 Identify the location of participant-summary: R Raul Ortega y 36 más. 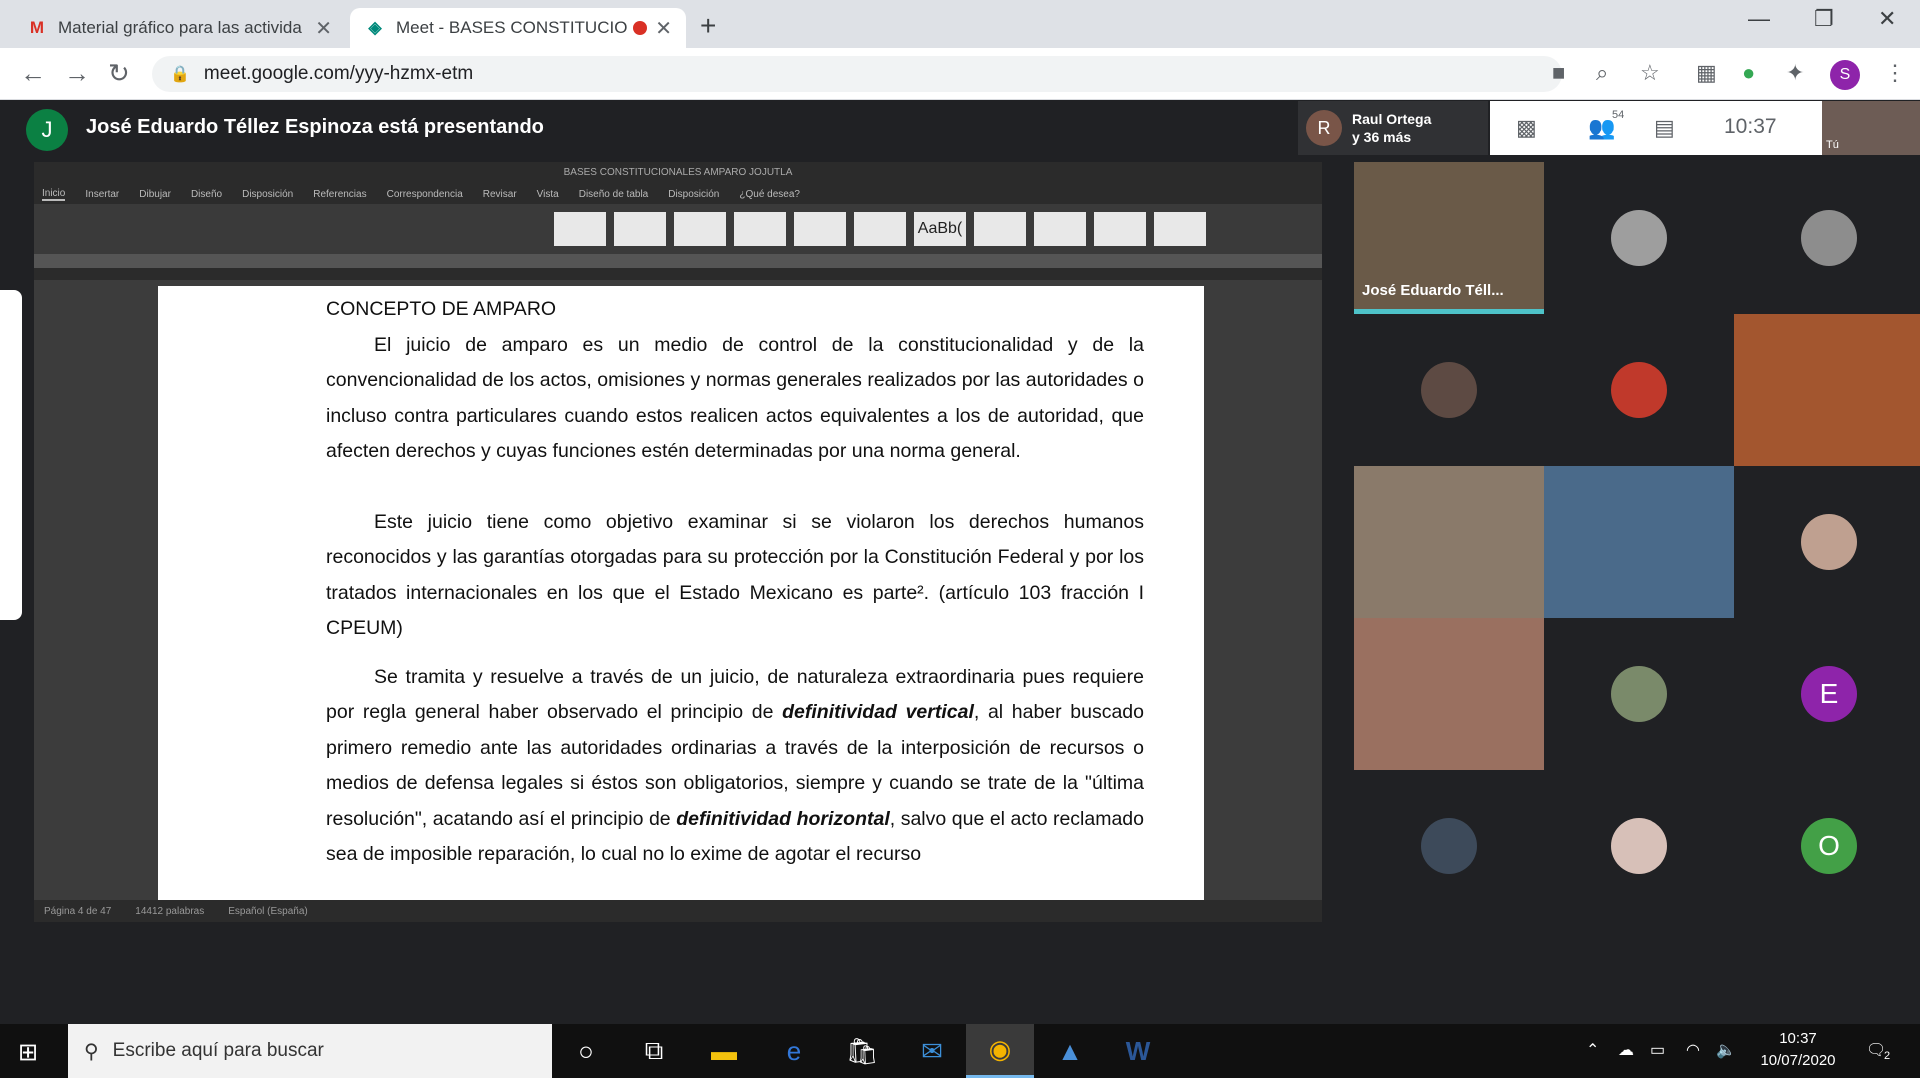
(1393, 128).